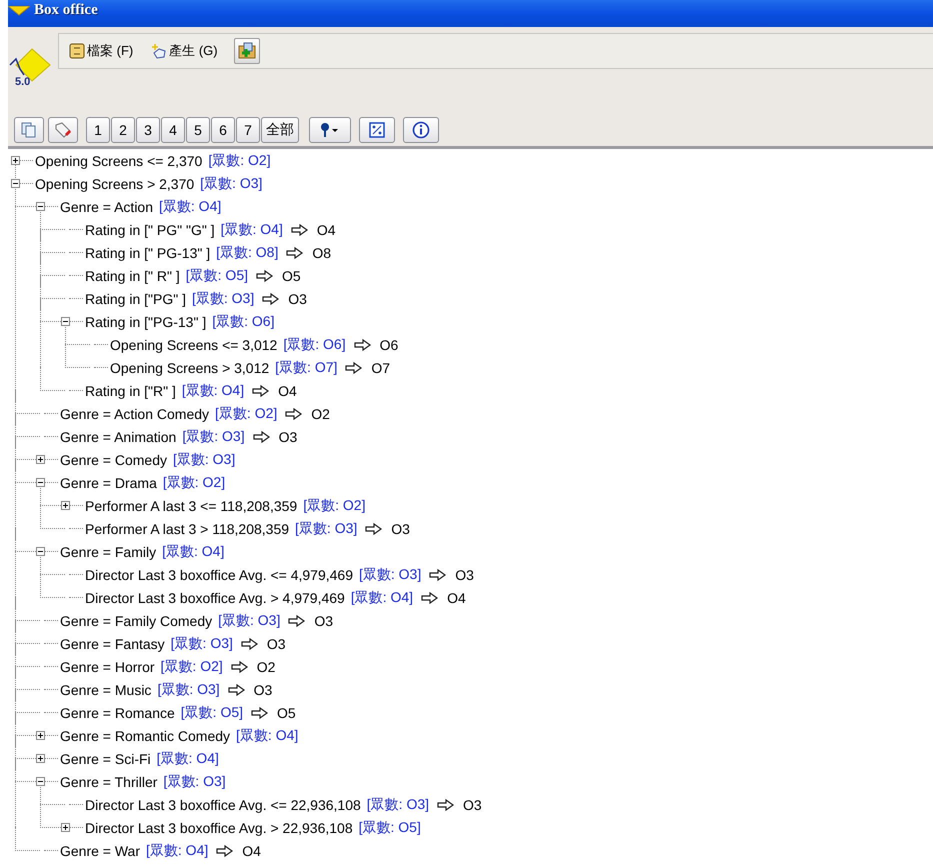 The width and height of the screenshot is (933, 865). What do you see at coordinates (280, 129) in the screenshot?
I see `level-button: 全部` at bounding box center [280, 129].